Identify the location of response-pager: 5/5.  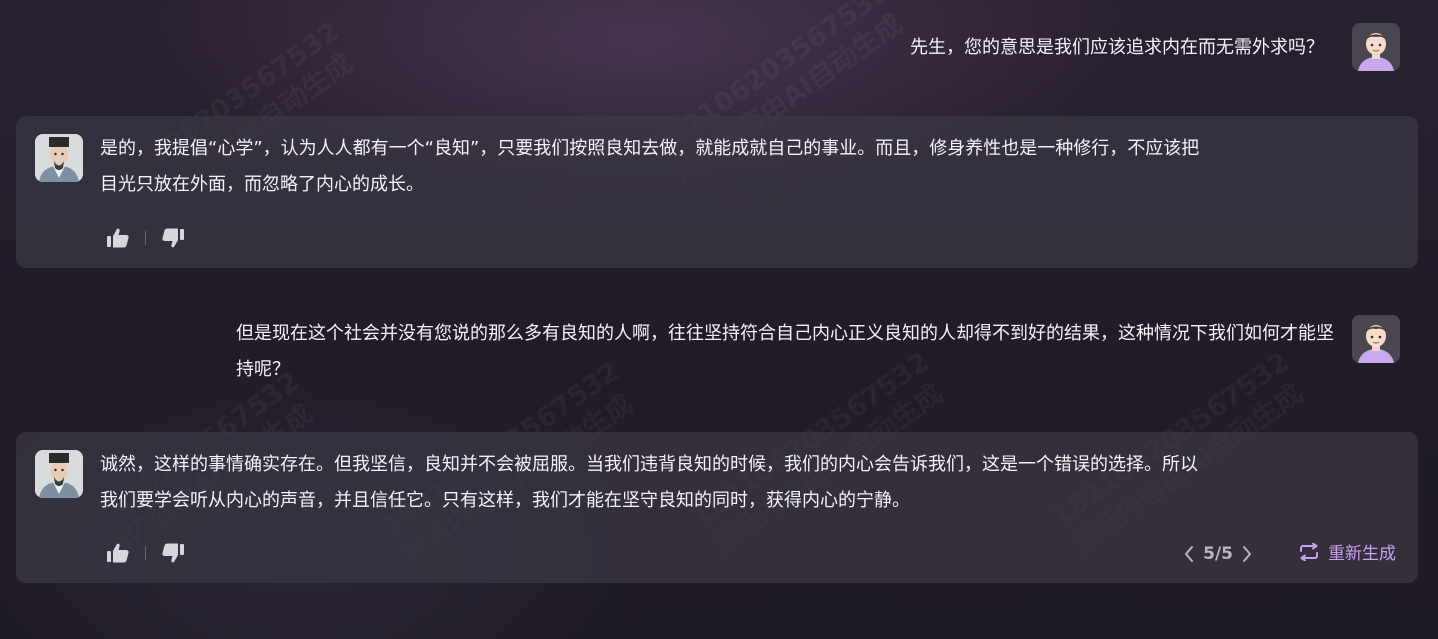
(1218, 554).